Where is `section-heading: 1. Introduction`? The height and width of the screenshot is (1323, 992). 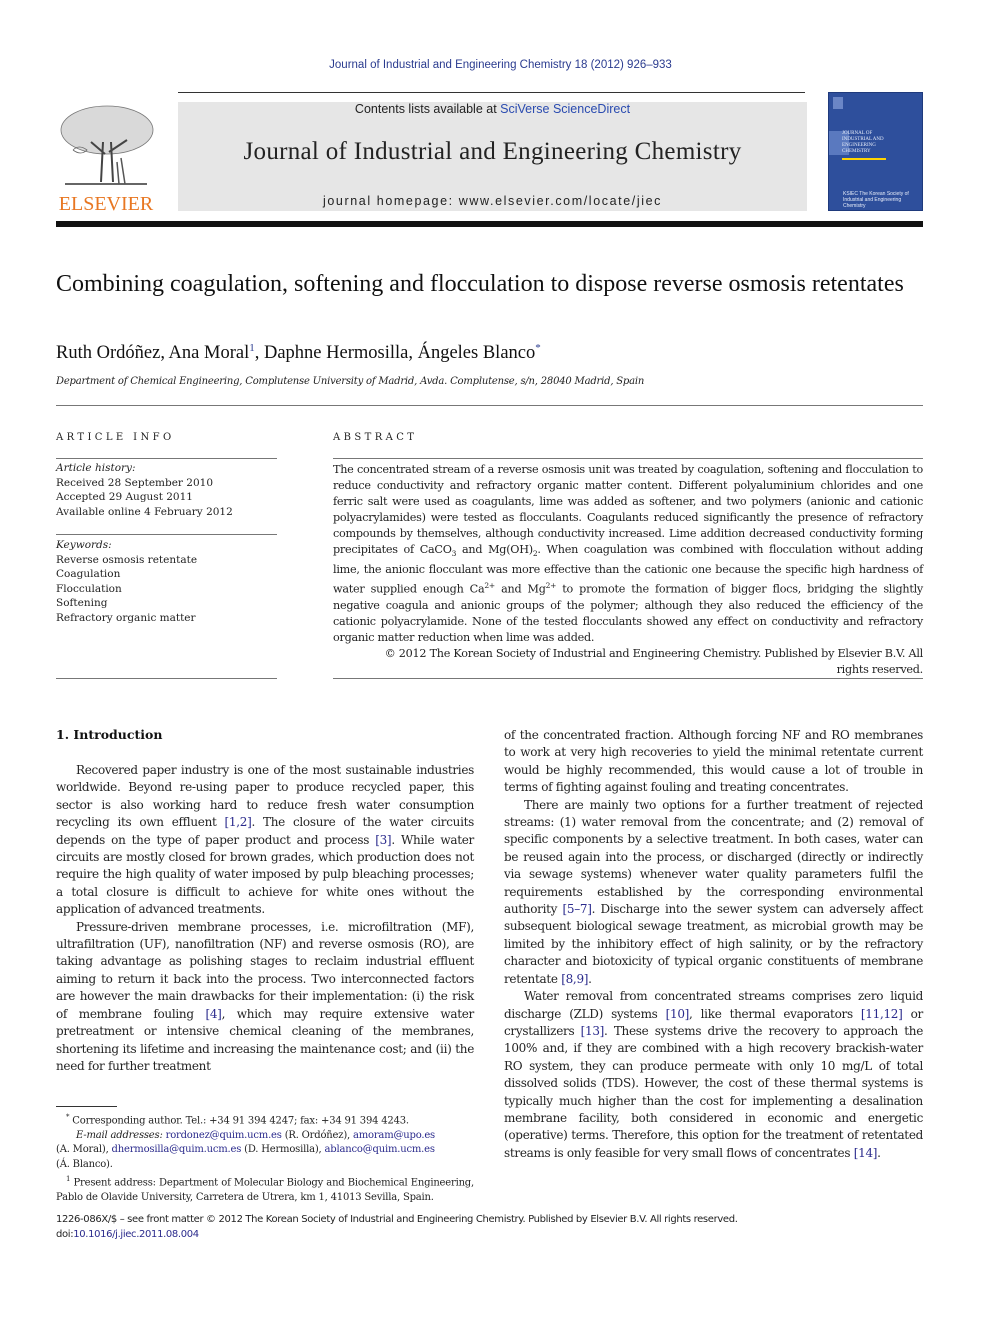 section-heading: 1. Introduction is located at coordinates (109, 734).